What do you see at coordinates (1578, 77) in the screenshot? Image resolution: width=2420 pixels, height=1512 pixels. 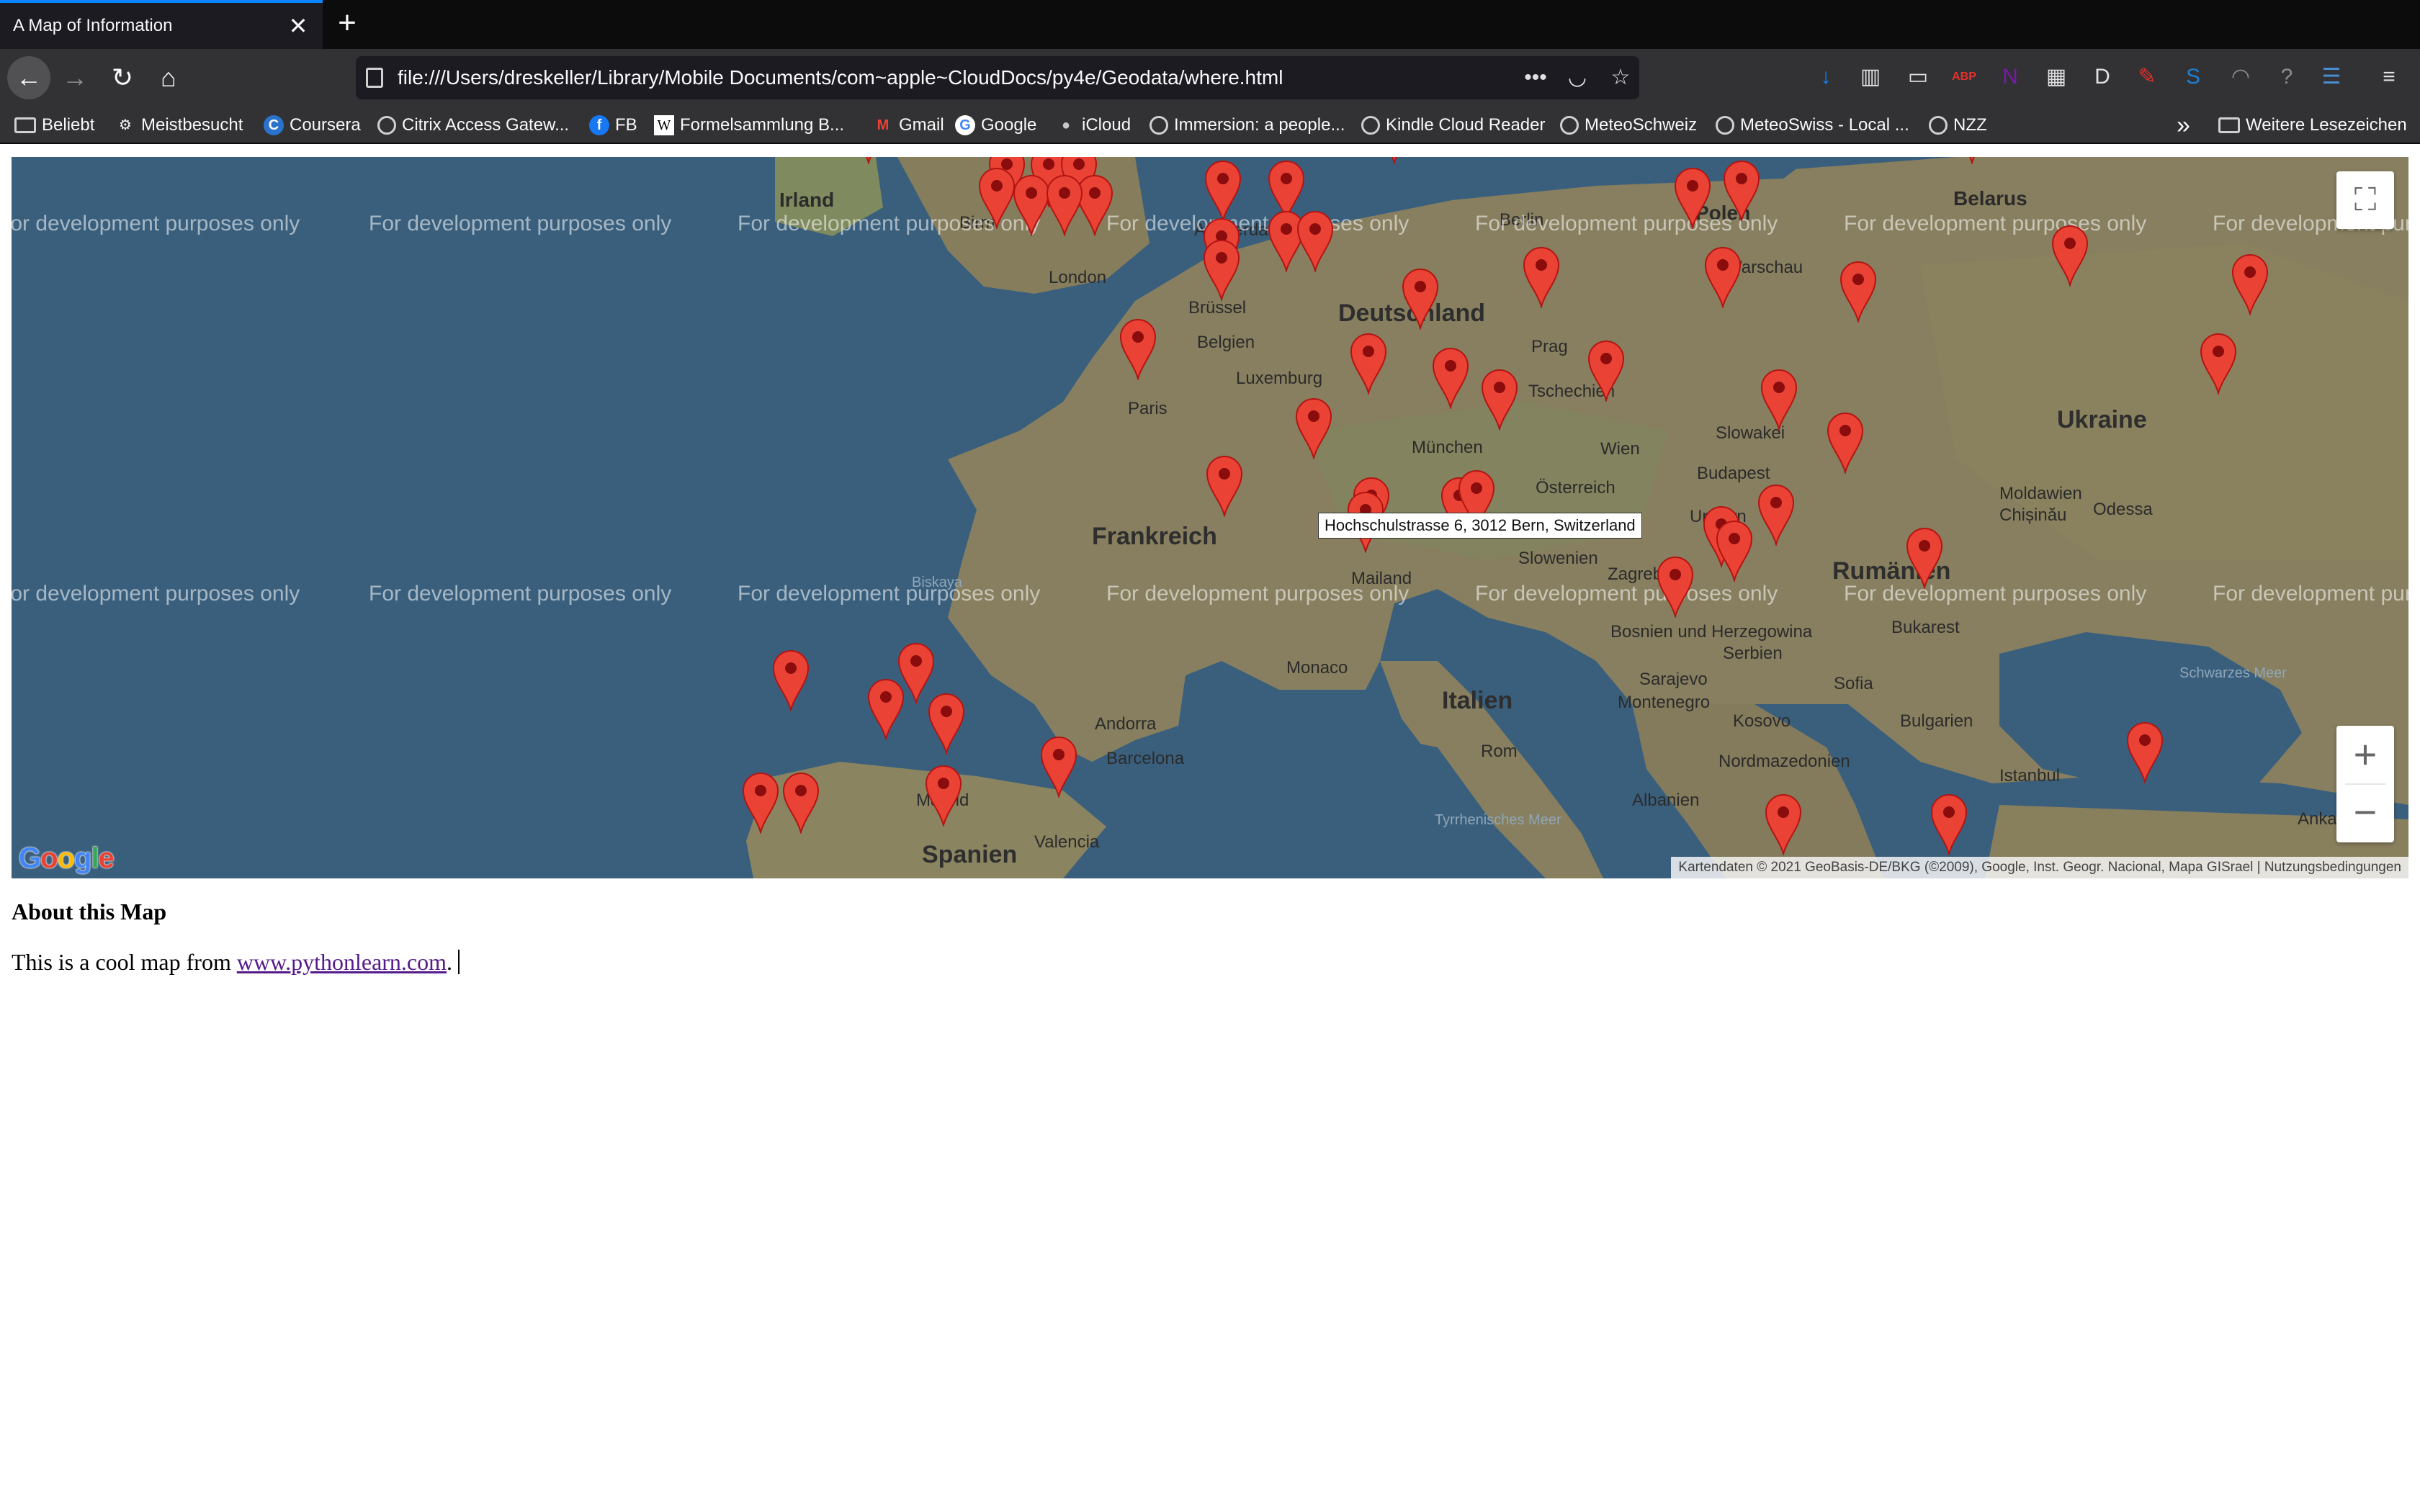 I see `pocket-icon: ◡` at bounding box center [1578, 77].